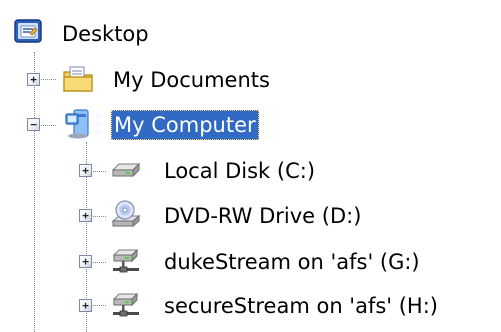 Image resolution: width=501 pixels, height=332 pixels. Describe the element at coordinates (85, 305) in the screenshot. I see `expand-securestream-h-button: +` at that location.